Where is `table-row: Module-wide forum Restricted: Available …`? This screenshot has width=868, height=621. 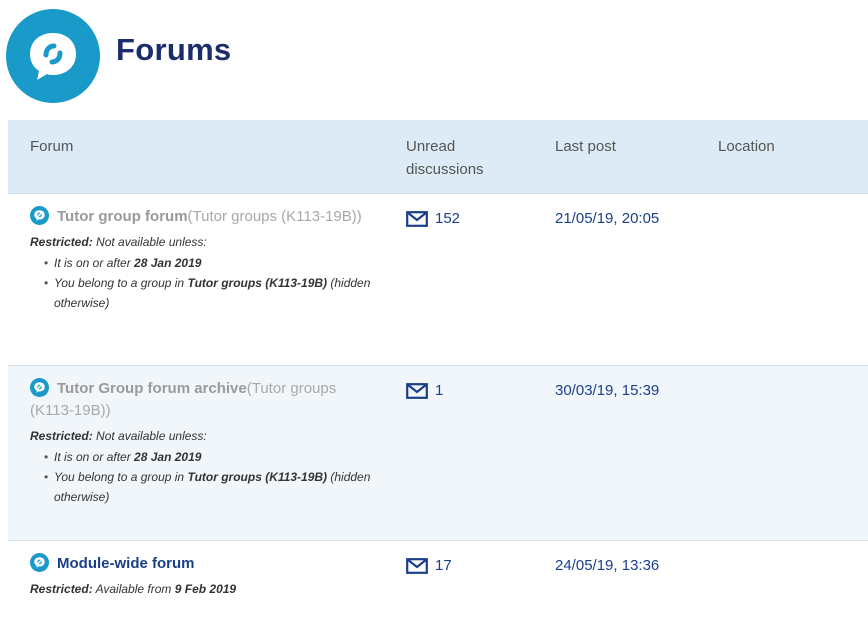 table-row: Module-wide forum Restricted: Available … is located at coordinates (438, 581).